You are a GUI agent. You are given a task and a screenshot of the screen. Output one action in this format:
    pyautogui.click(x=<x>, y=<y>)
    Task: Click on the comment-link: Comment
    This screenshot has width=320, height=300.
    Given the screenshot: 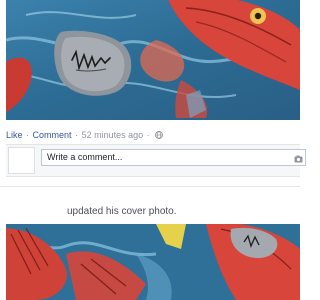 What is the action you would take?
    pyautogui.click(x=52, y=135)
    